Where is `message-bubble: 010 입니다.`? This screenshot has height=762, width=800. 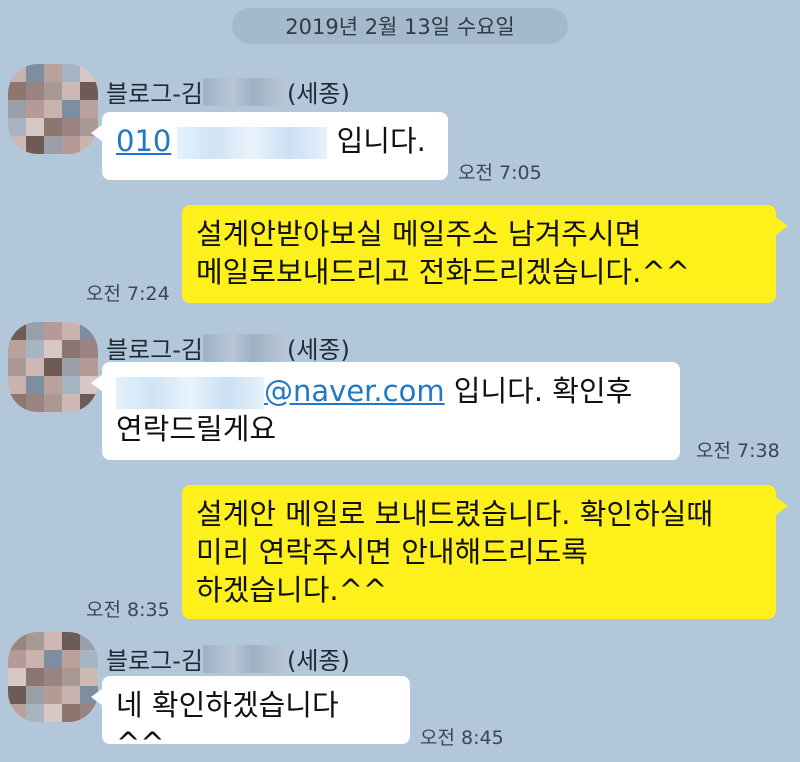 message-bubble: 010 입니다. is located at coordinates (269, 146).